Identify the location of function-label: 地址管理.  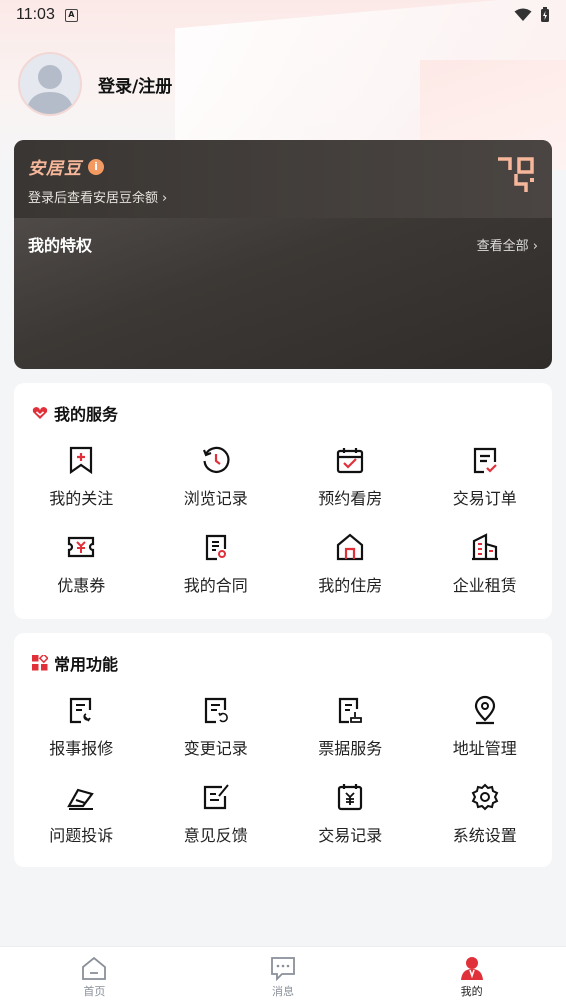
(484, 748).